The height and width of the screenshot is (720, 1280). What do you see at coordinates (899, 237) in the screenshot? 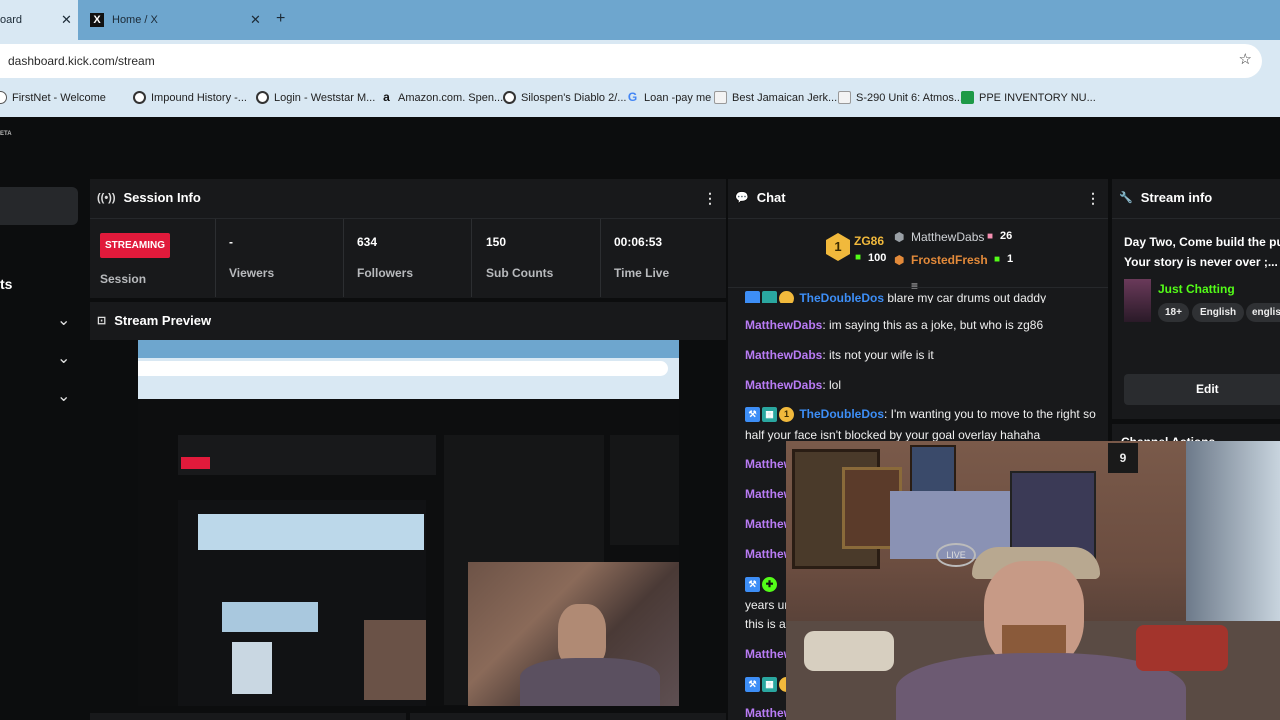
I see `rank-two-icon: ⬢` at bounding box center [899, 237].